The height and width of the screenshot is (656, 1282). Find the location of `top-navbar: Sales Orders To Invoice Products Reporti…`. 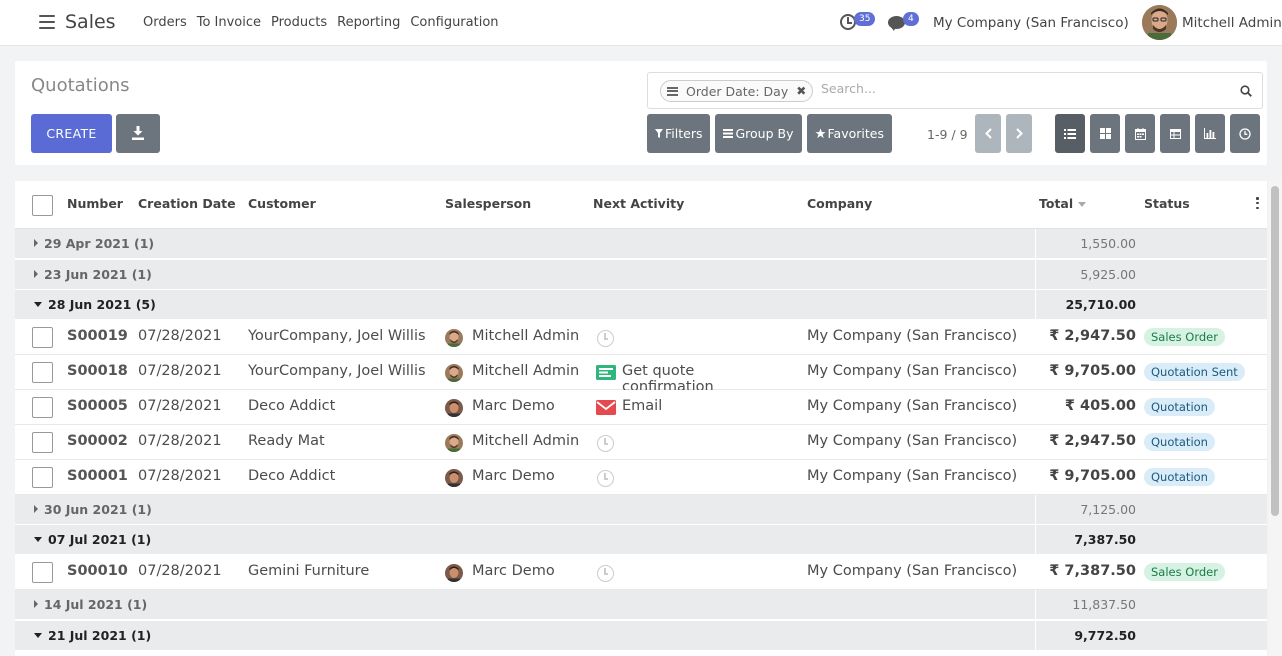

top-navbar: Sales Orders To Invoice Products Reporti… is located at coordinates (641, 23).